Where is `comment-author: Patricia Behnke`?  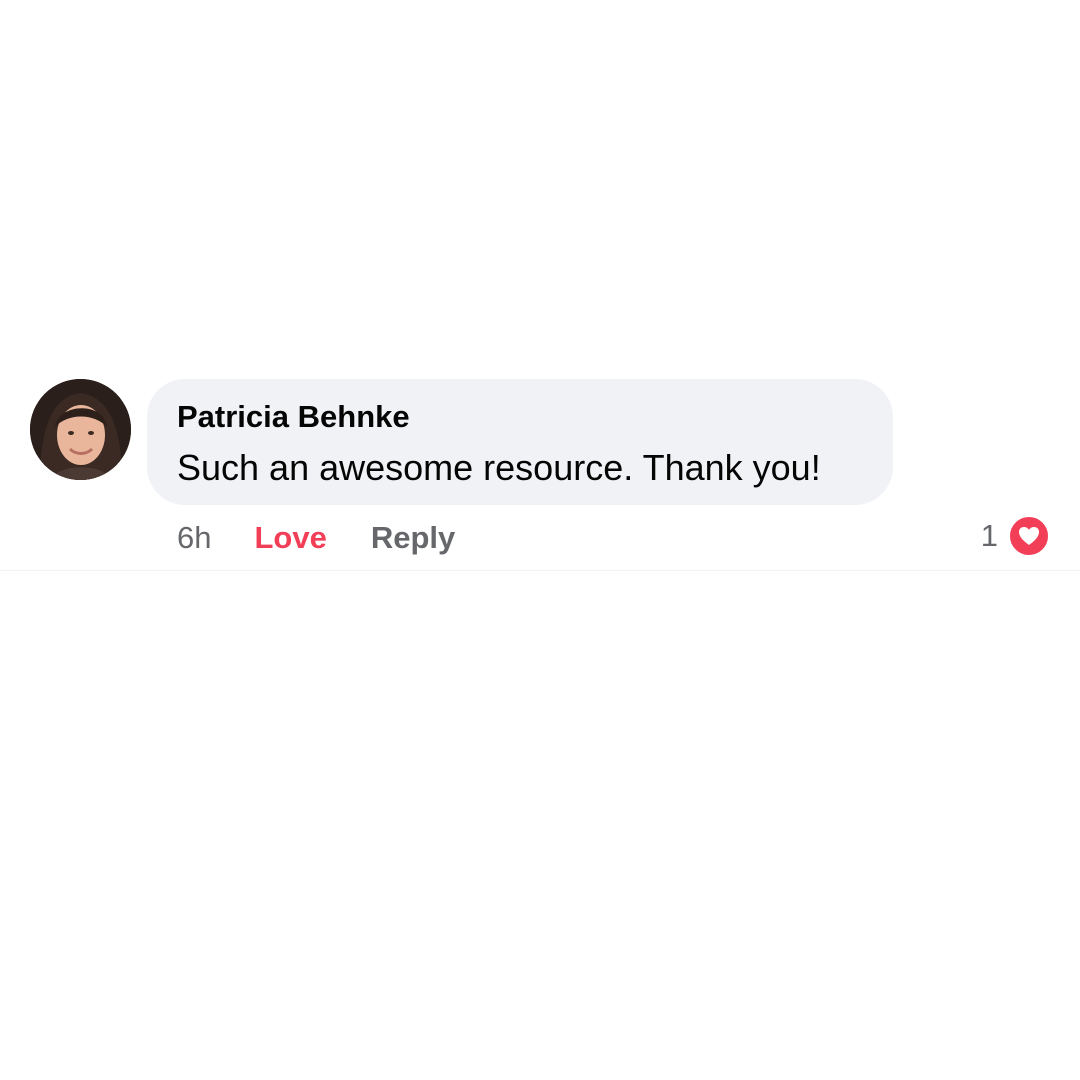 comment-author: Patricia Behnke is located at coordinates (293, 417).